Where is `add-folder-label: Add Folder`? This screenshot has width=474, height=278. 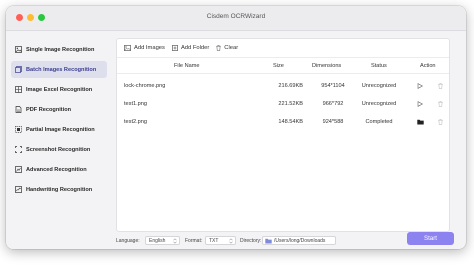 add-folder-label: Add Folder is located at coordinates (195, 48).